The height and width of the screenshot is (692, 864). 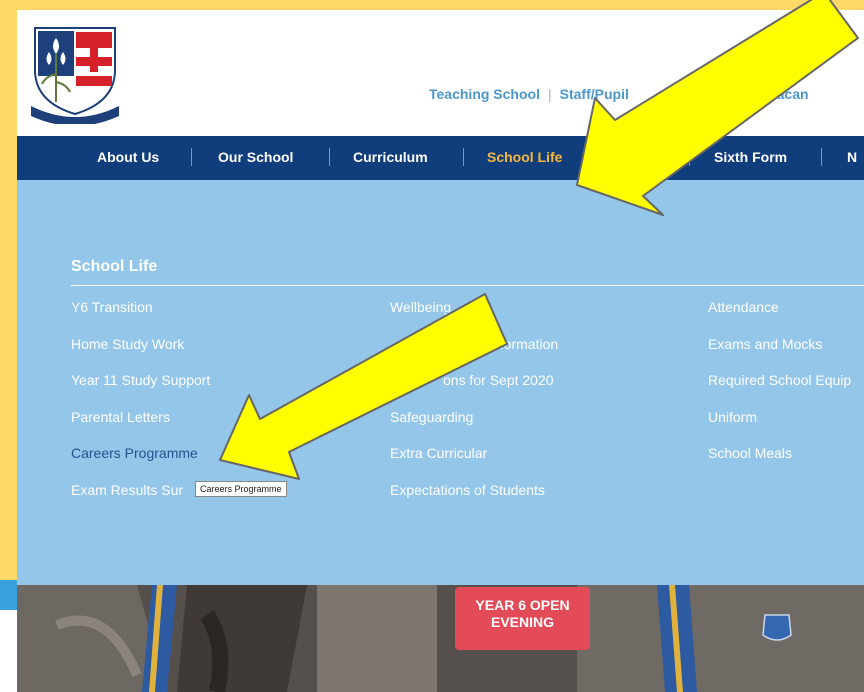 I want to click on teaching-school-link: Teaching School, so click(x=484, y=94).